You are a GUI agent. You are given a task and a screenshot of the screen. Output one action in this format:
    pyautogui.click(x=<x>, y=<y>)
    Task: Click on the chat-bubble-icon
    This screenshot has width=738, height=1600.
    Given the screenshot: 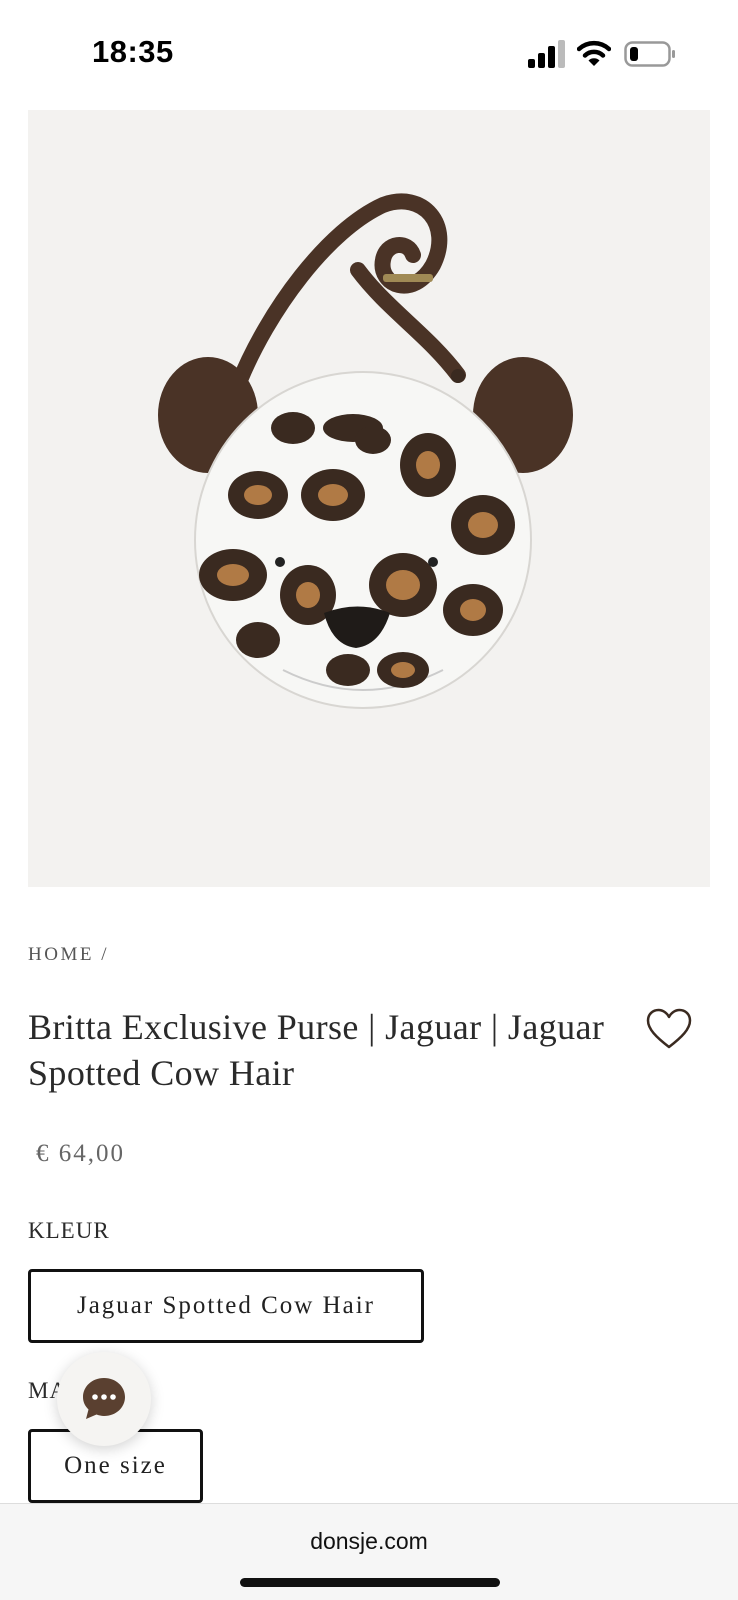 What is the action you would take?
    pyautogui.click(x=104, y=1398)
    